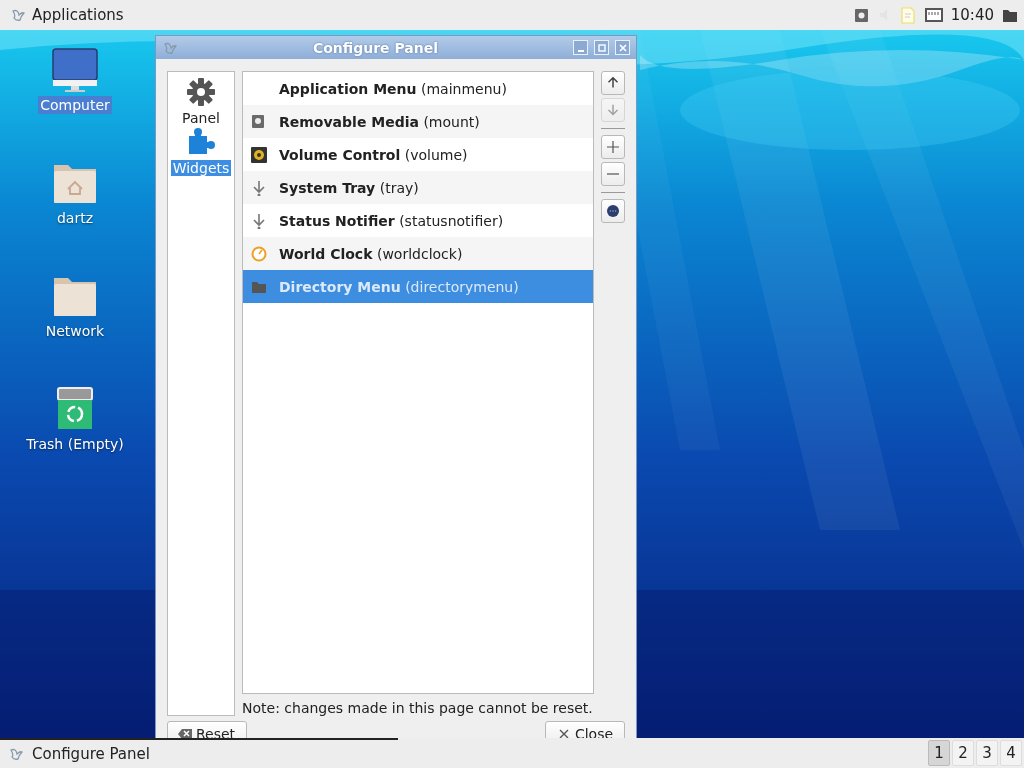 This screenshot has width=1024, height=768. Describe the element at coordinates (418, 187) in the screenshot. I see `widget-row: System Tray (tray)` at that location.